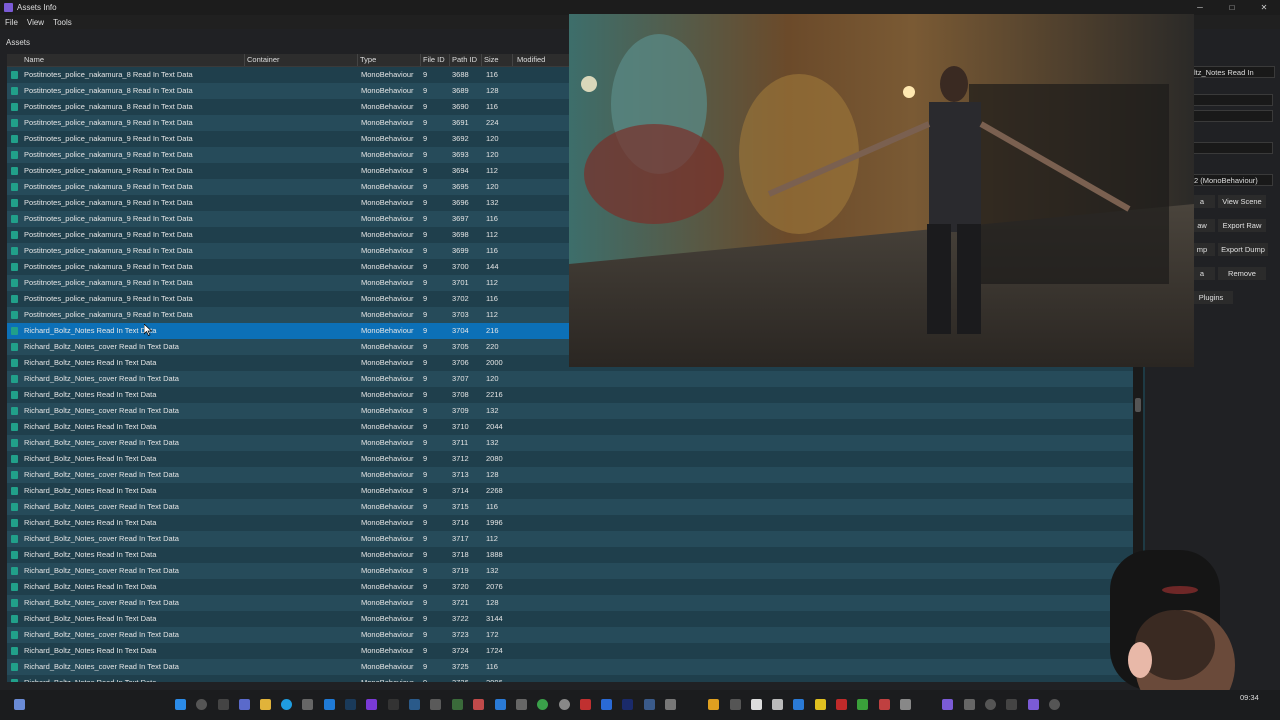 The height and width of the screenshot is (720, 1280). Describe the element at coordinates (350, 704) in the screenshot. I see `steam-icon` at that location.